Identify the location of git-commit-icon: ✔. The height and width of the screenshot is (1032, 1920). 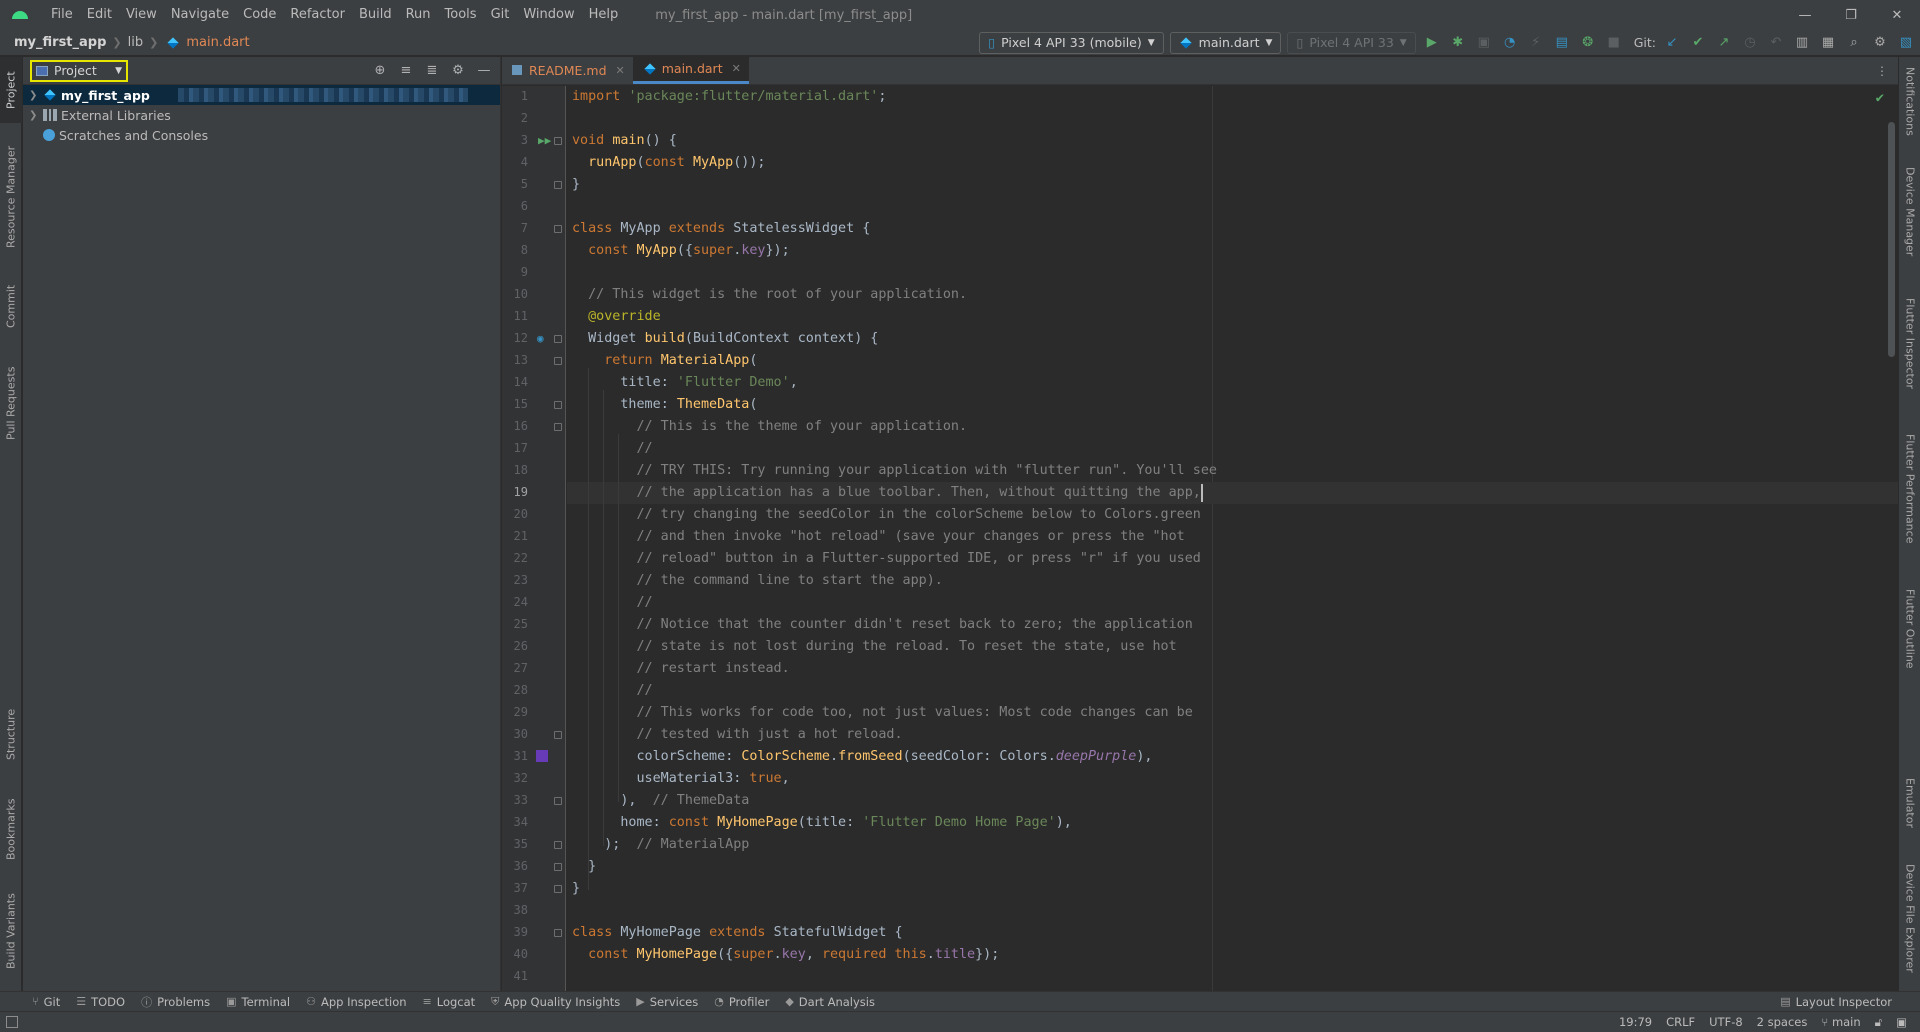
(1698, 43).